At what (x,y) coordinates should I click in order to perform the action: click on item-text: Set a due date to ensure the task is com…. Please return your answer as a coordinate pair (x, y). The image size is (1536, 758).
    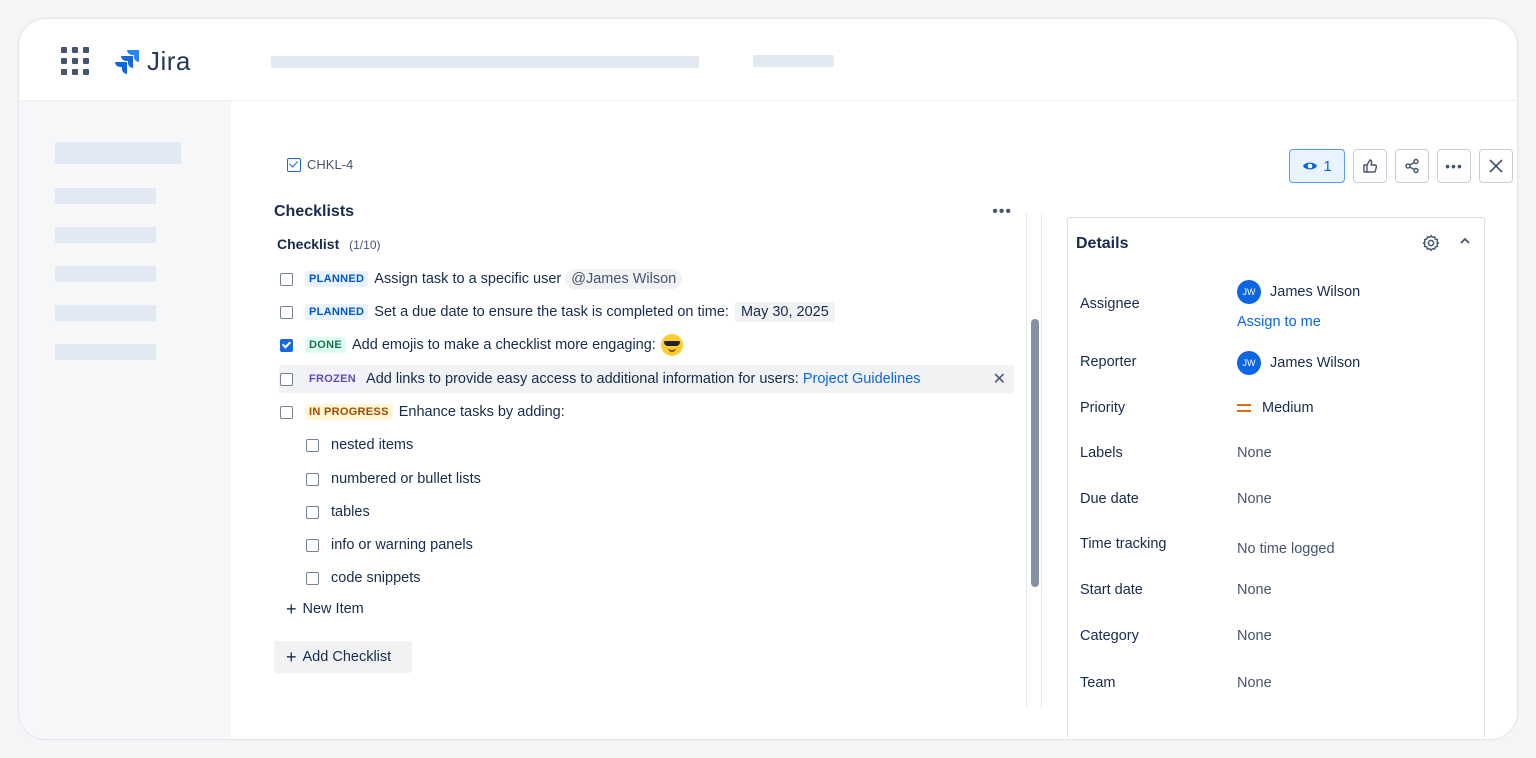
    Looking at the image, I should click on (551, 312).